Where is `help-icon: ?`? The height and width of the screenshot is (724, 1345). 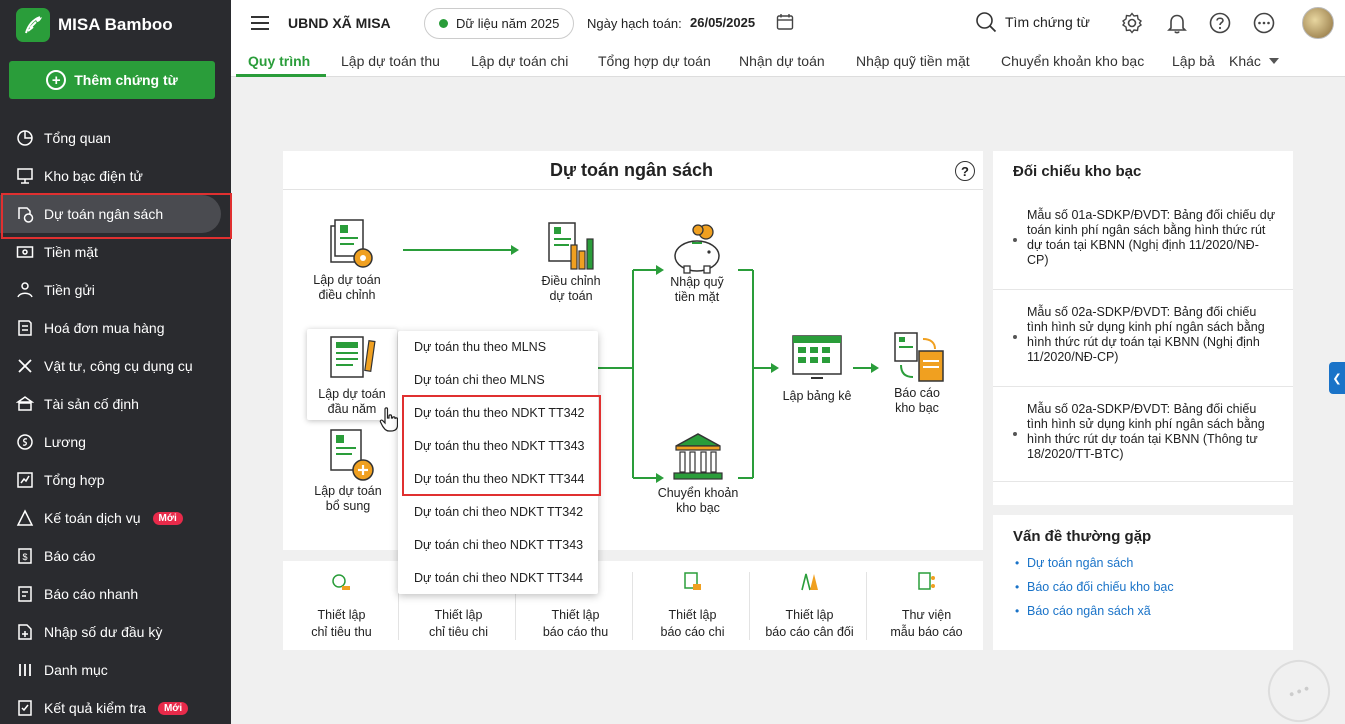 help-icon: ? is located at coordinates (965, 171).